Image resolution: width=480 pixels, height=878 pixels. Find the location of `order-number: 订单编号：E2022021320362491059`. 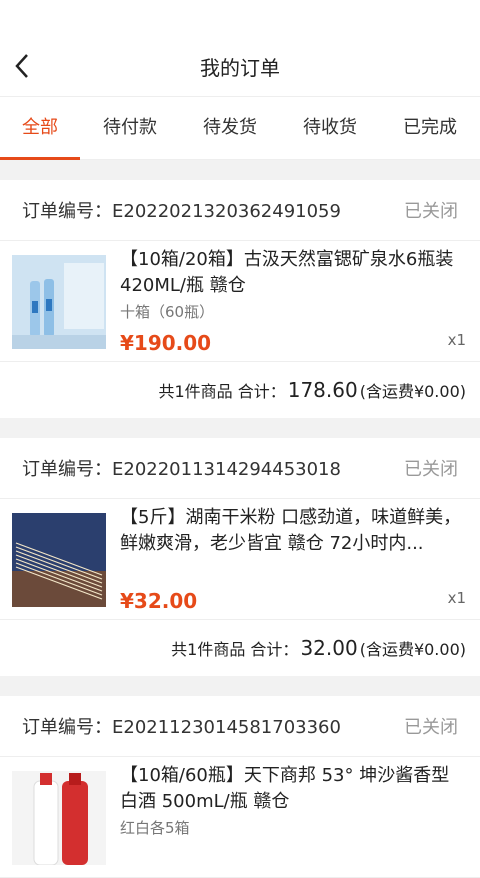

order-number: 订单编号：E2022021320362491059 is located at coordinates (181, 211).